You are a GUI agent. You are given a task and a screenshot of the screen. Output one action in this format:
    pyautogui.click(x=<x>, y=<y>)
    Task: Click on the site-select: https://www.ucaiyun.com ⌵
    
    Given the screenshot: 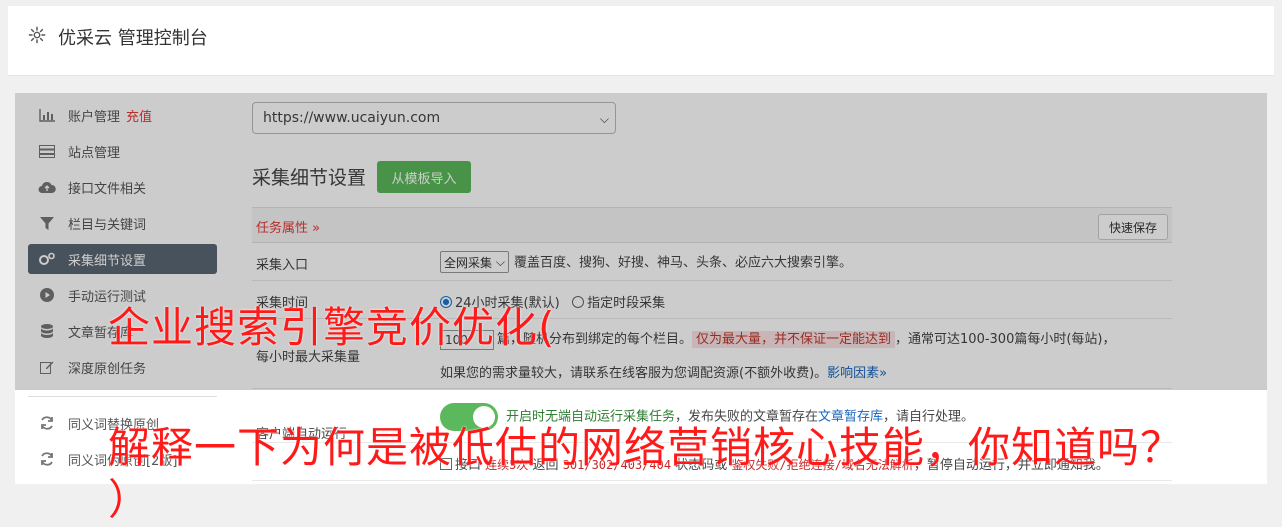 What is the action you would take?
    pyautogui.click(x=434, y=118)
    